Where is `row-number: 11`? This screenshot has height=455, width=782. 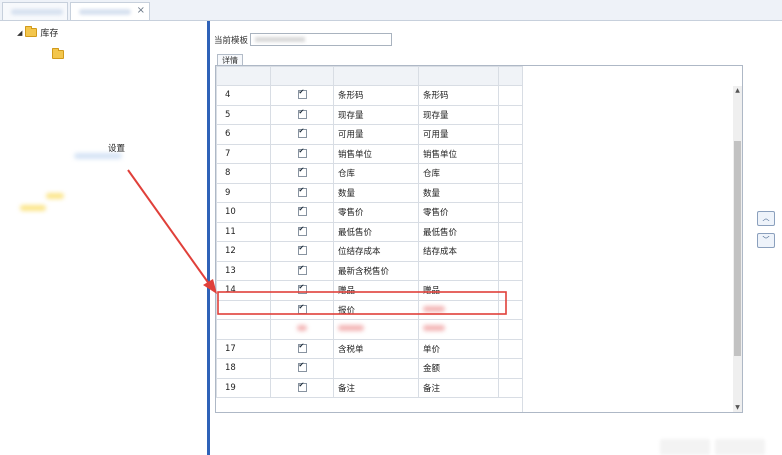 row-number: 11 is located at coordinates (243, 231).